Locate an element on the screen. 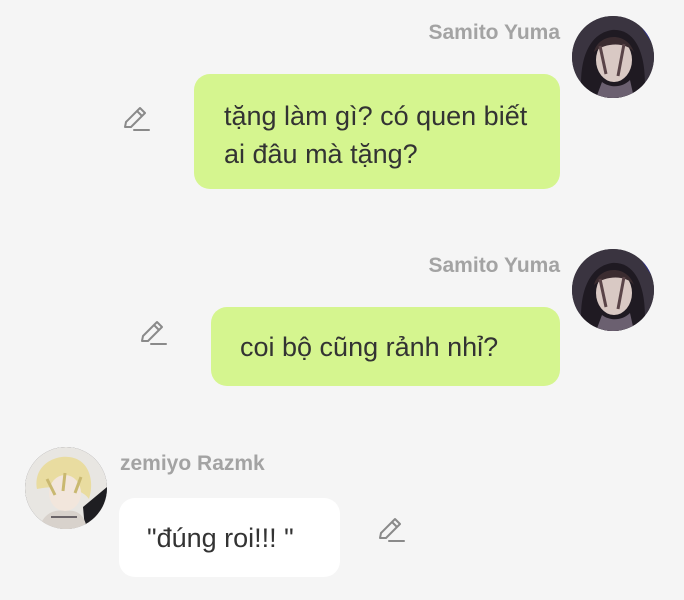 This screenshot has width=684, height=600. user-avatar-blond-hair-icon is located at coordinates (66, 488).